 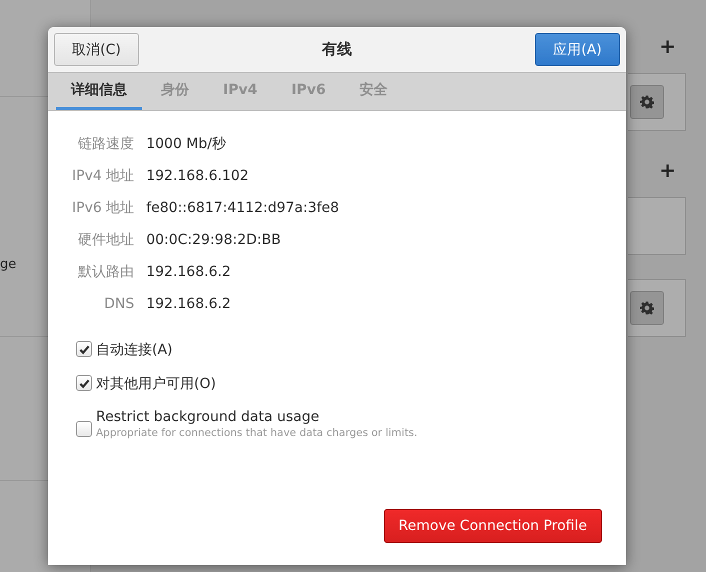 What do you see at coordinates (198, 176) in the screenshot?
I see `detail-value: 192.168.6.102` at bounding box center [198, 176].